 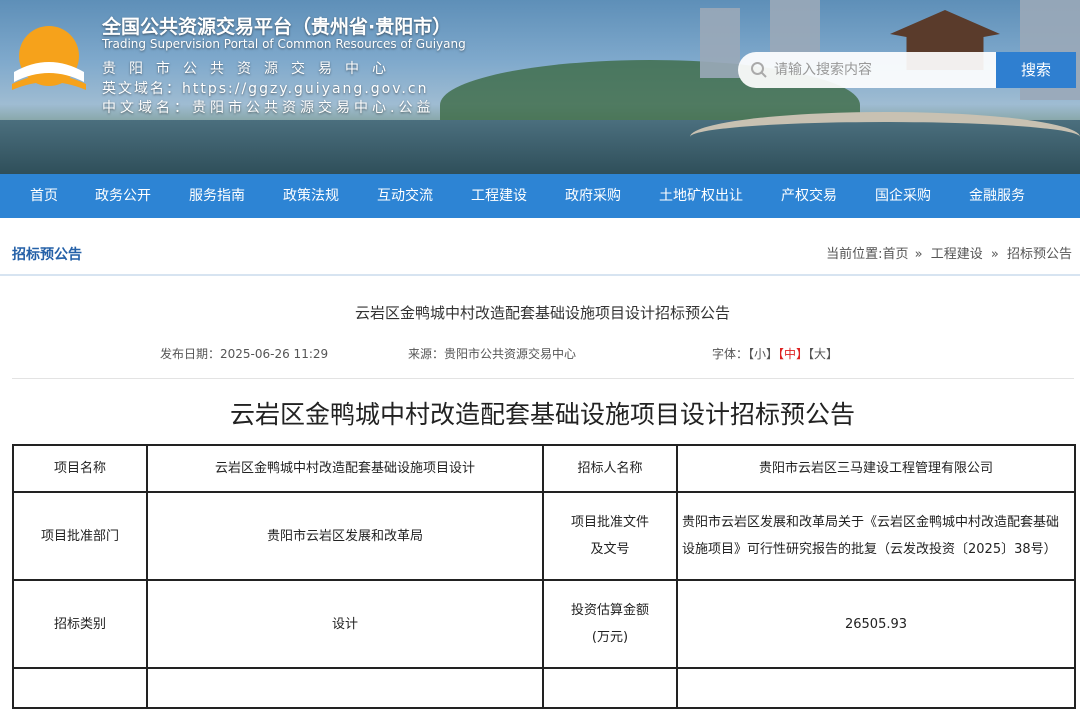 What do you see at coordinates (542, 313) in the screenshot?
I see `article-title: 云岩区金鸭城中村改造配套基础设施项目设计招标预公告` at bounding box center [542, 313].